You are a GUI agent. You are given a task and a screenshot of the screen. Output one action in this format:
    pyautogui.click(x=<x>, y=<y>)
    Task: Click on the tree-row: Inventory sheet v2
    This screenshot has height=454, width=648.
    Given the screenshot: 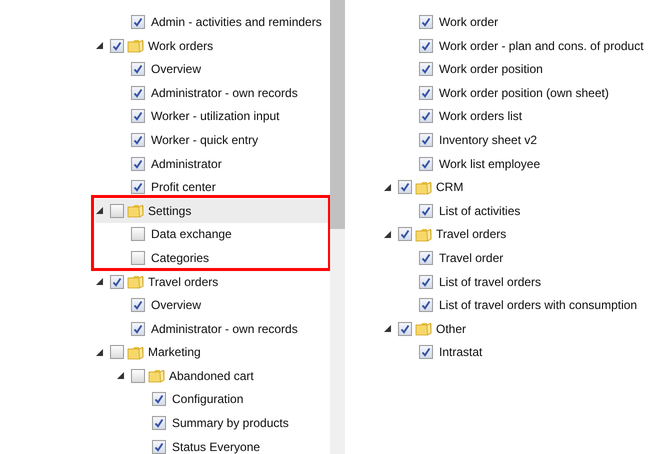 What is the action you would take?
    pyautogui.click(x=533, y=140)
    